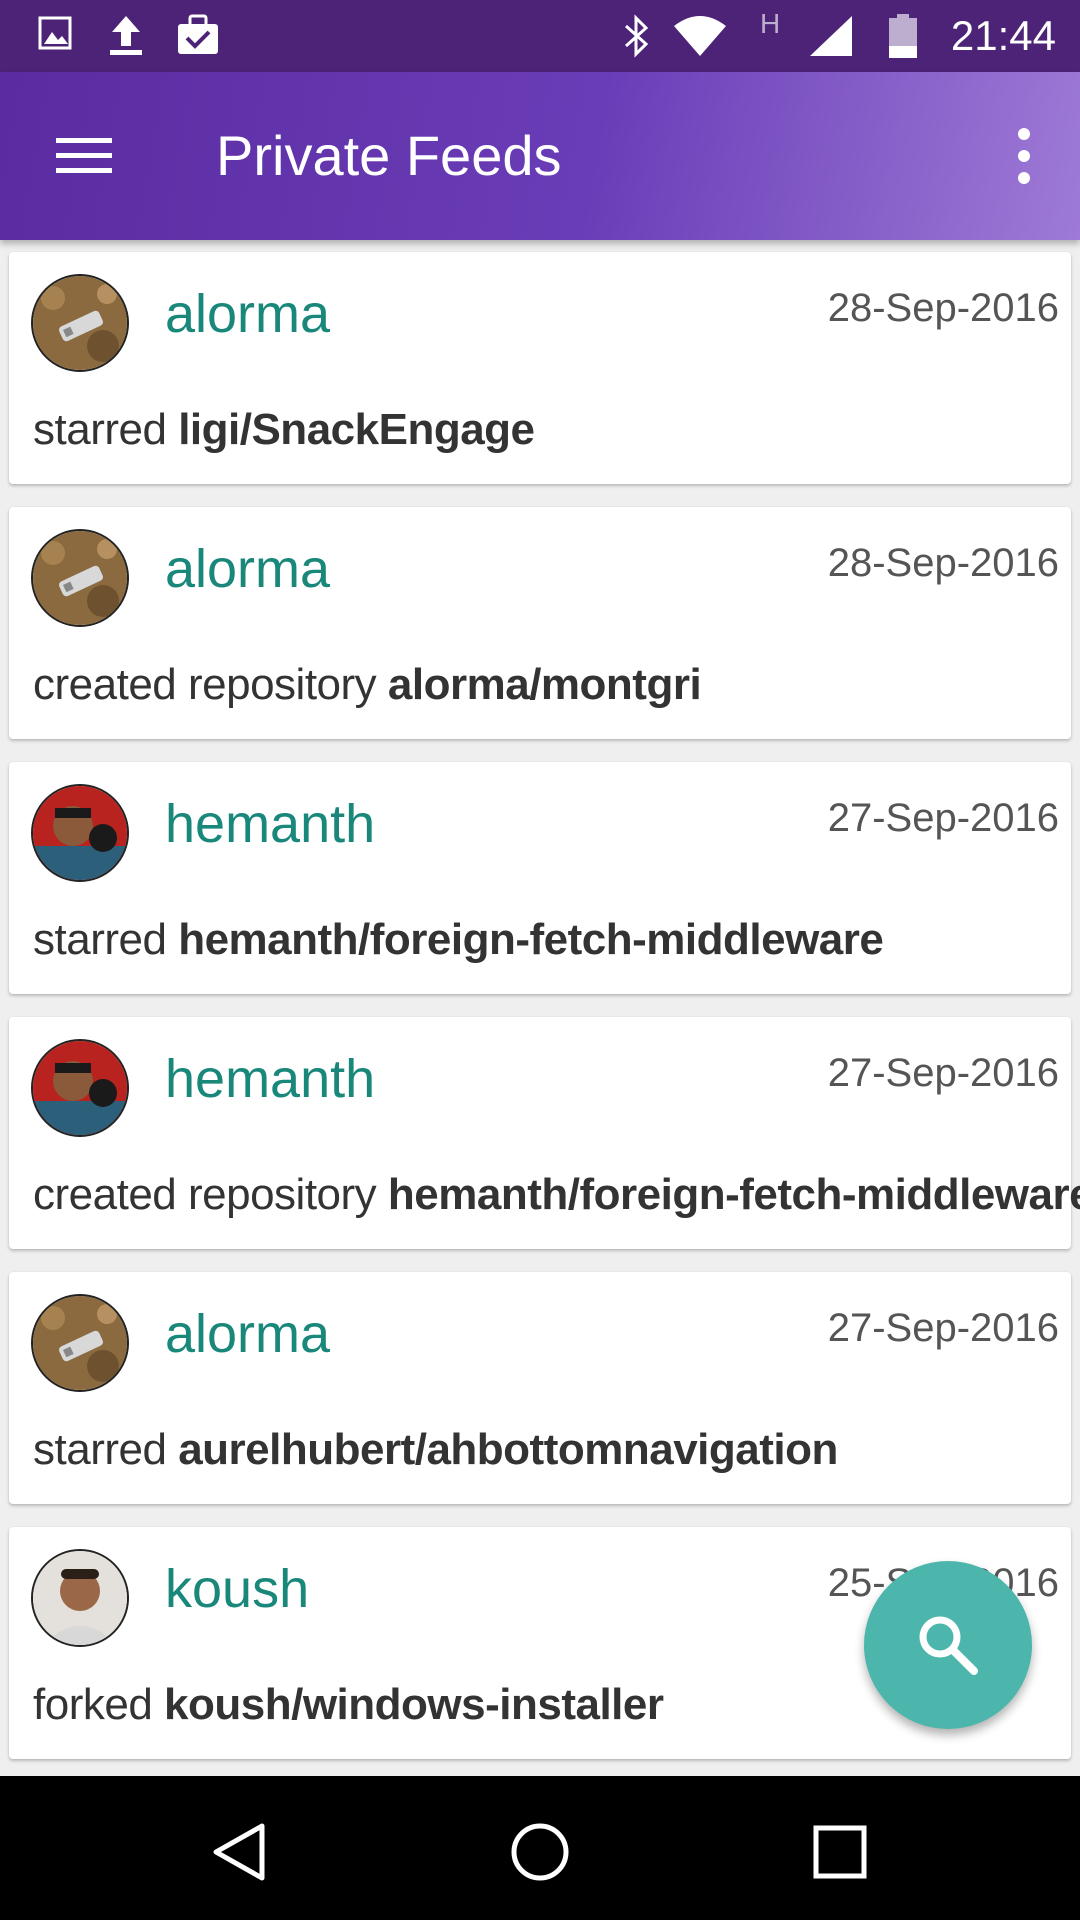 The width and height of the screenshot is (1080, 1920). What do you see at coordinates (80, 1598) in the screenshot?
I see `avatar-koush` at bounding box center [80, 1598].